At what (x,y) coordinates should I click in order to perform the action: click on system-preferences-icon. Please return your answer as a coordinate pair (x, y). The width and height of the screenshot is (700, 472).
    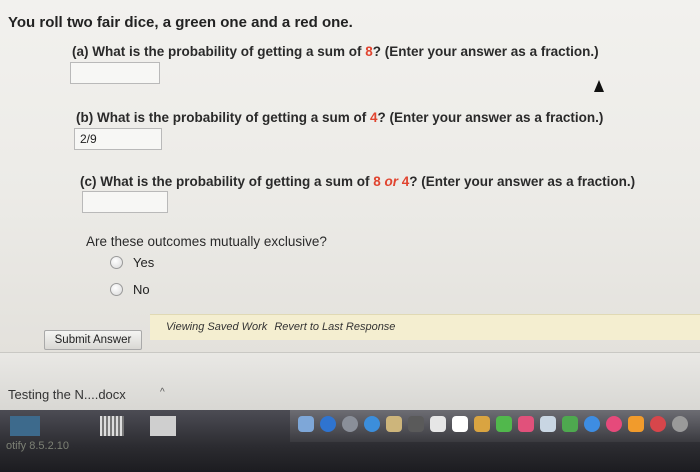
    Looking at the image, I should click on (680, 424).